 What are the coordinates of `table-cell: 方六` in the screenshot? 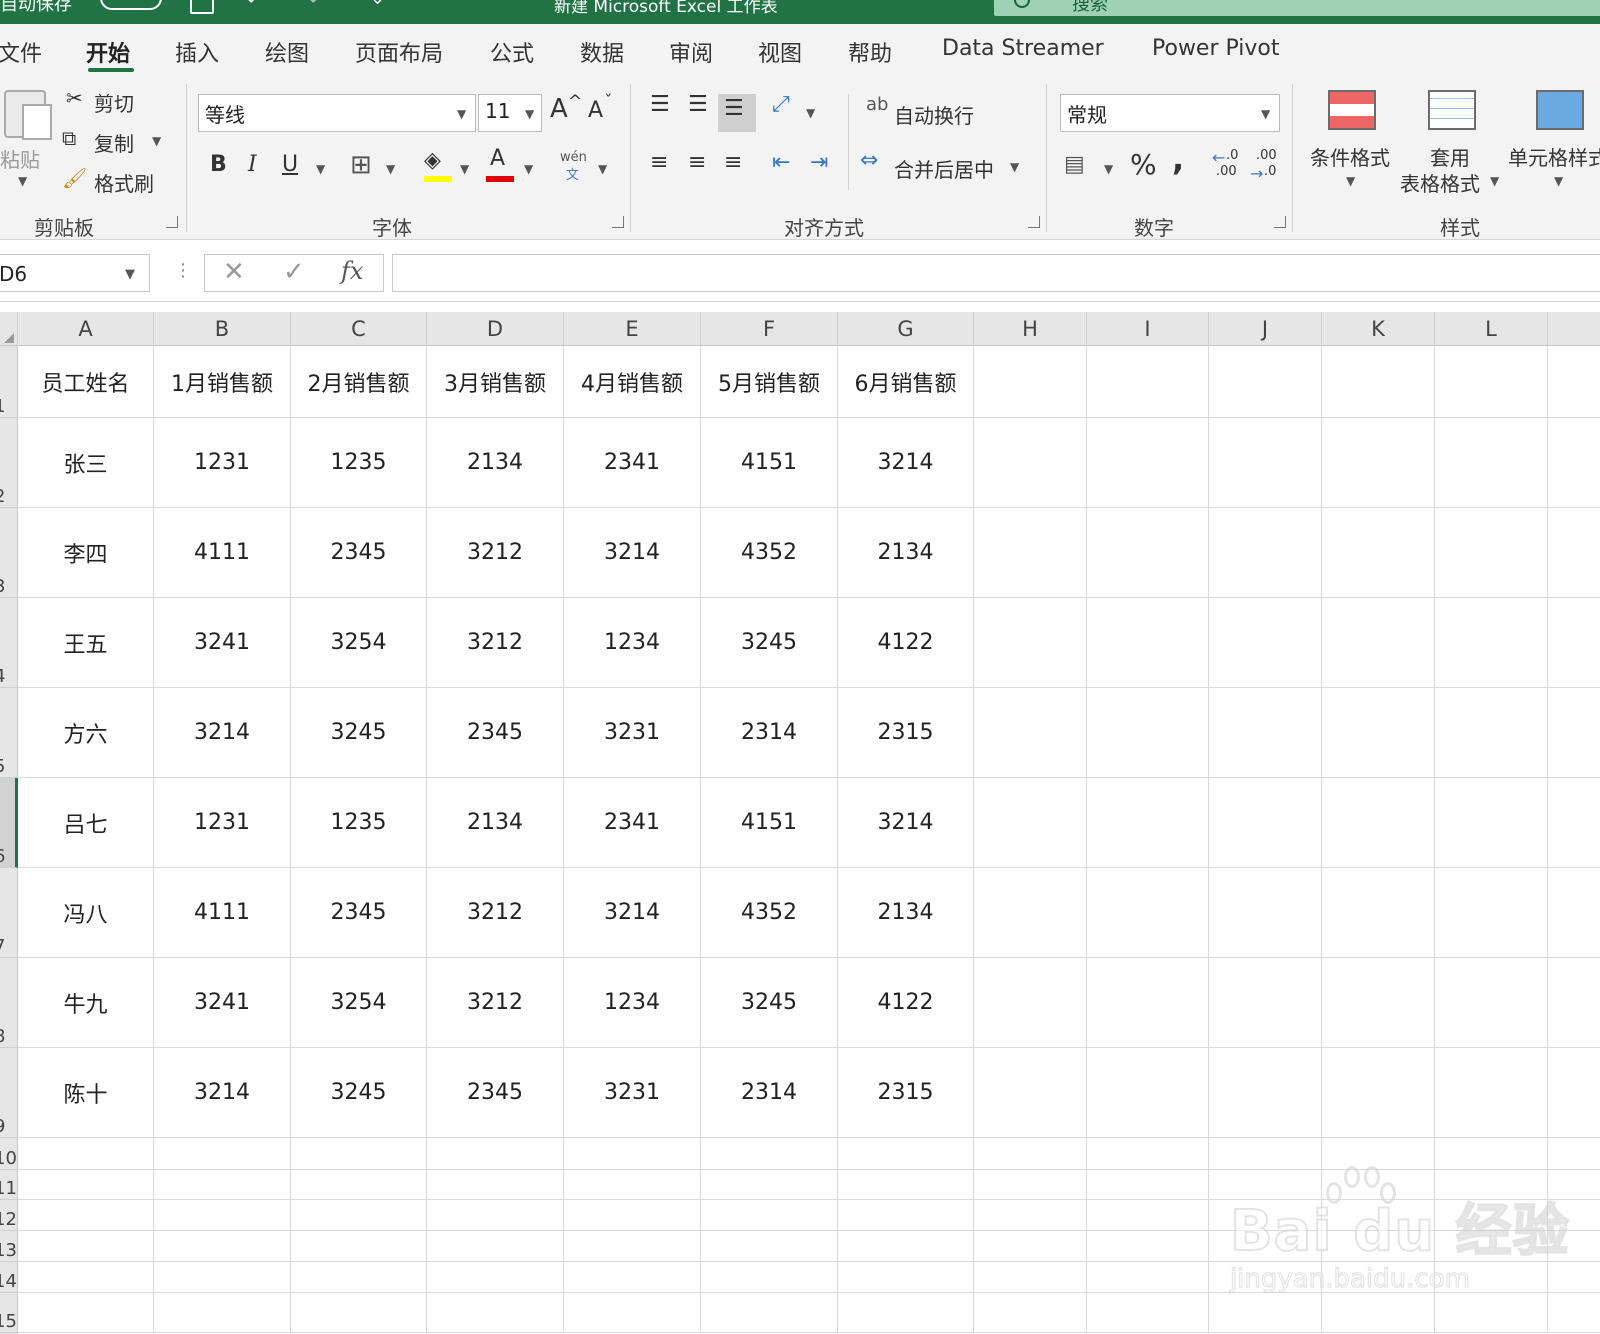 It's located at (86, 733).